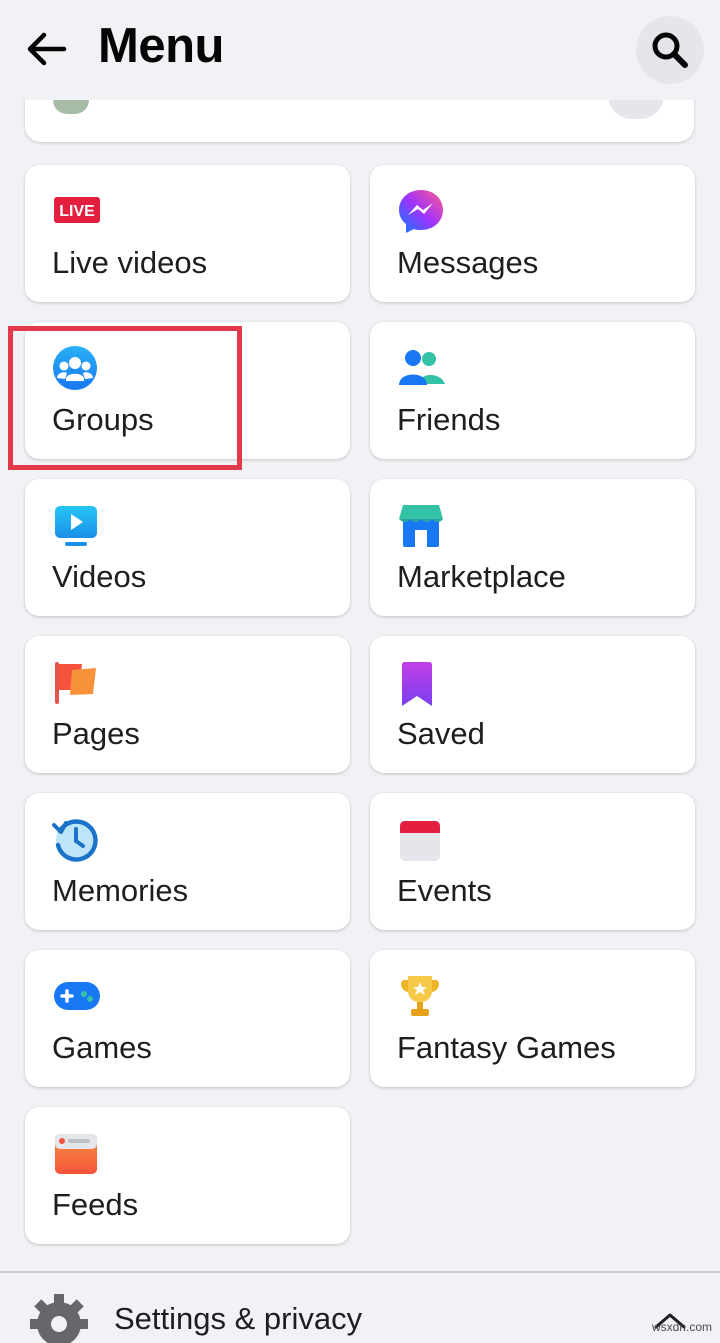  I want to click on shortcut-groups: Groups, so click(187, 390).